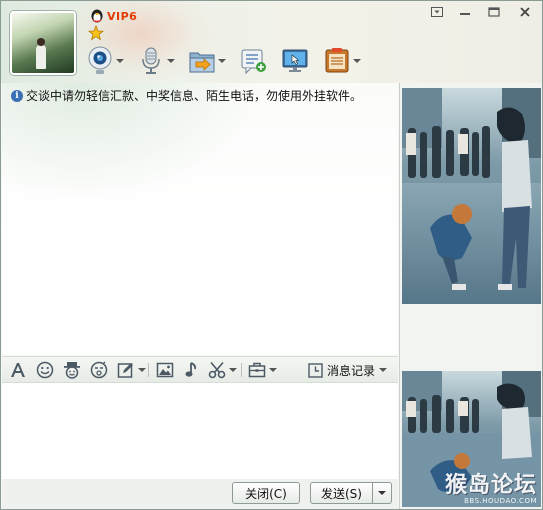  I want to click on history-icon, so click(315, 370).